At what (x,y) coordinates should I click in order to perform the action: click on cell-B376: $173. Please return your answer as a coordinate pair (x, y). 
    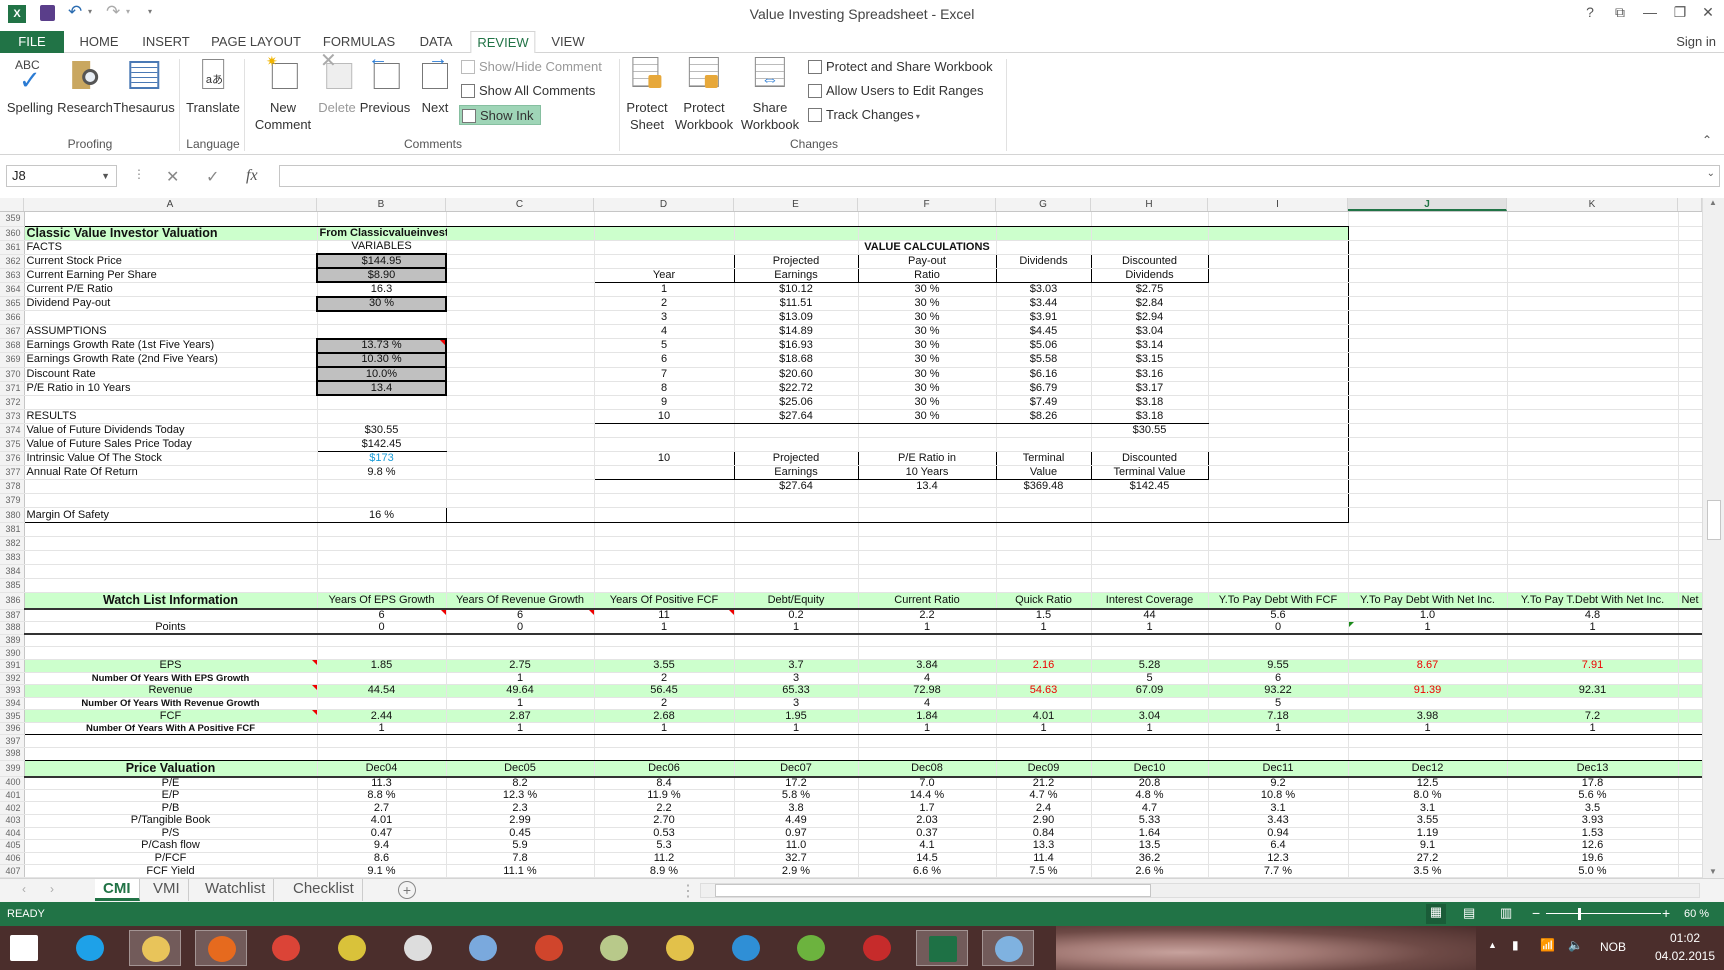
    Looking at the image, I should click on (382, 459).